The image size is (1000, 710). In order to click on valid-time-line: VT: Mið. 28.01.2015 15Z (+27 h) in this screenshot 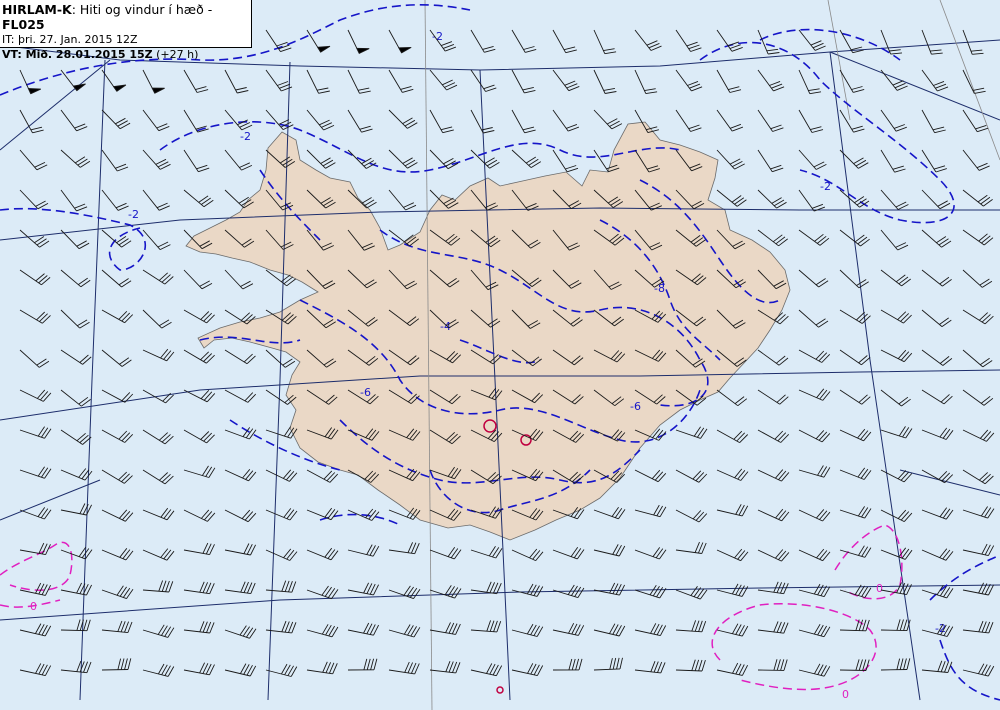, I will do `click(126, 54)`.